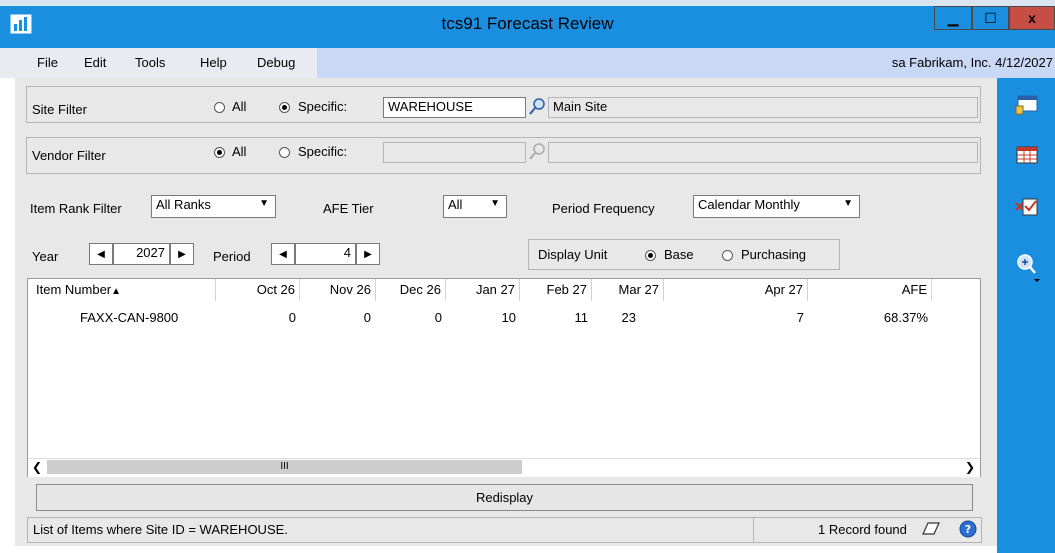  I want to click on table-icon, so click(1027, 155).